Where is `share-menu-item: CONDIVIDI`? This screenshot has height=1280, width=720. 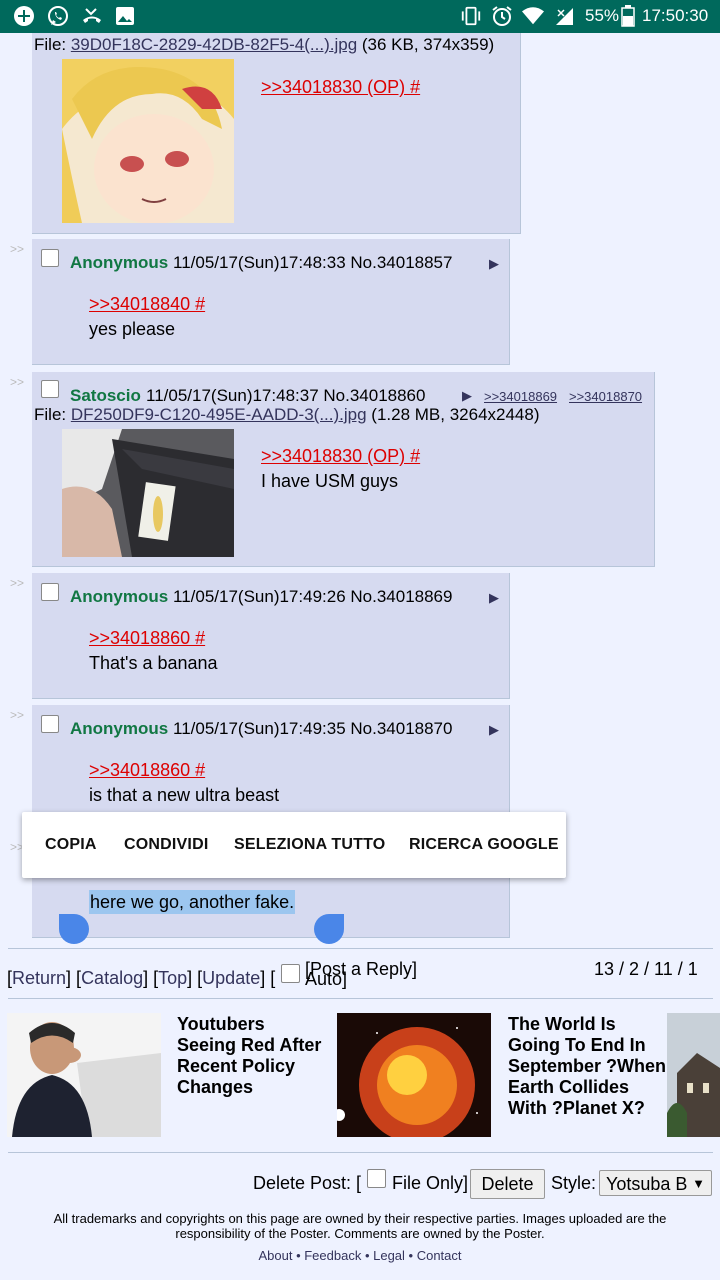 share-menu-item: CONDIVIDI is located at coordinates (166, 845).